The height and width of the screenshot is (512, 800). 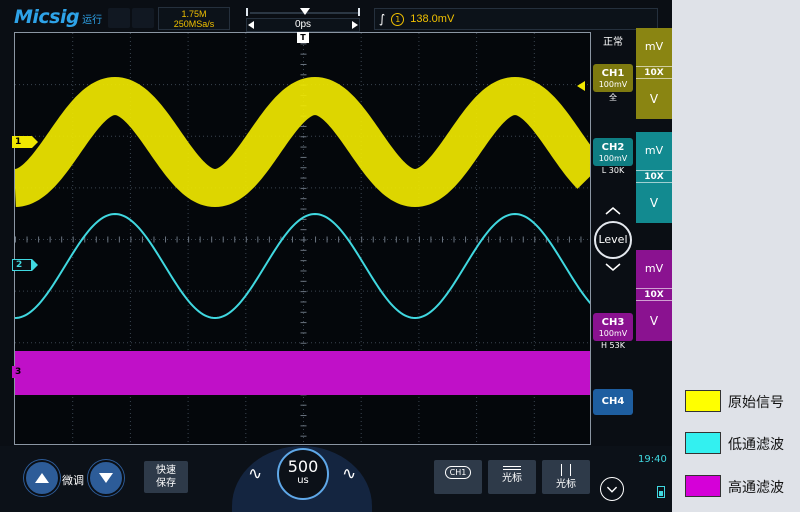 I want to click on legend-label-lowpass: 低通滤波, so click(x=756, y=445).